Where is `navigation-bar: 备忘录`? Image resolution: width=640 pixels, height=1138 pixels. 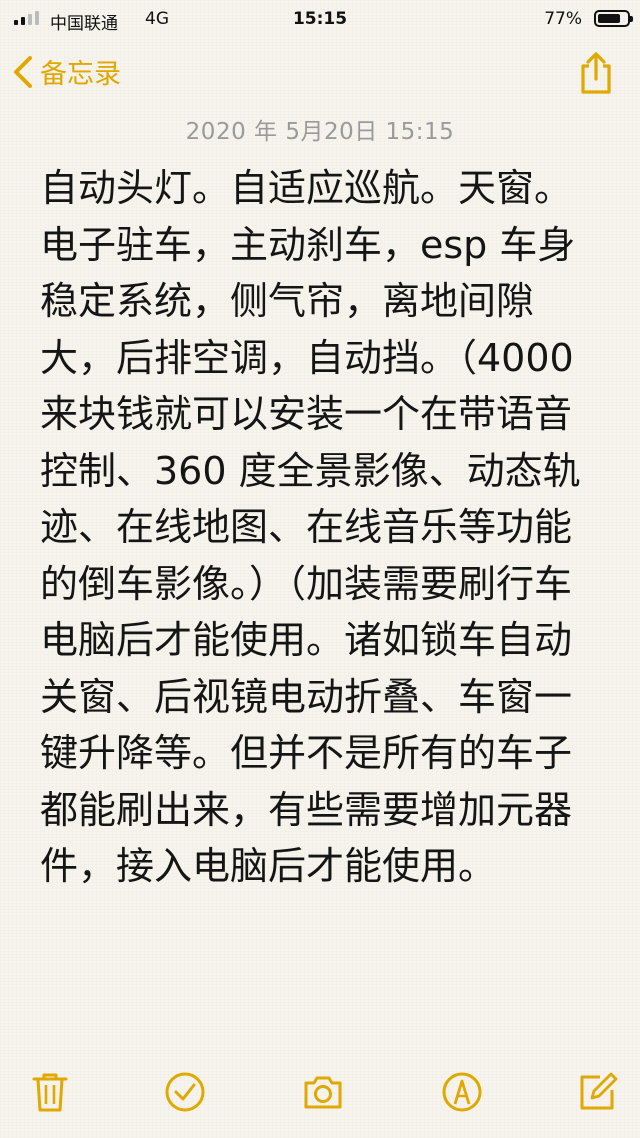
navigation-bar: 备忘录 is located at coordinates (320, 74).